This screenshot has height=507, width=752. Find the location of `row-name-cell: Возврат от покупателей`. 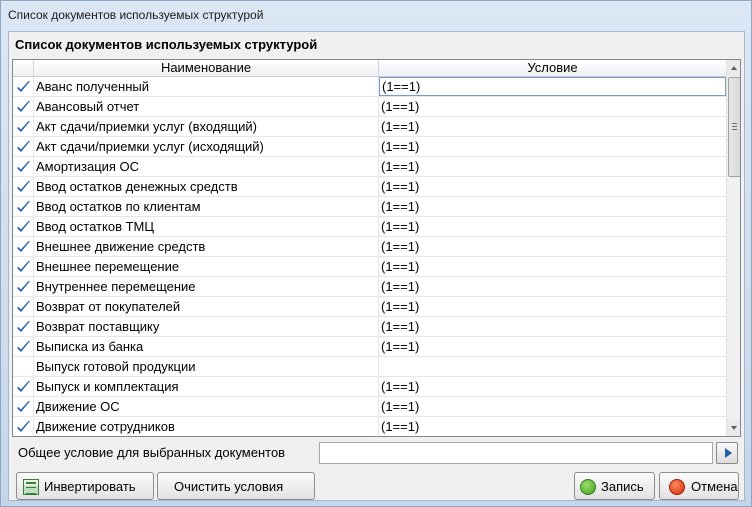

row-name-cell: Возврат от покупателей is located at coordinates (206, 307).